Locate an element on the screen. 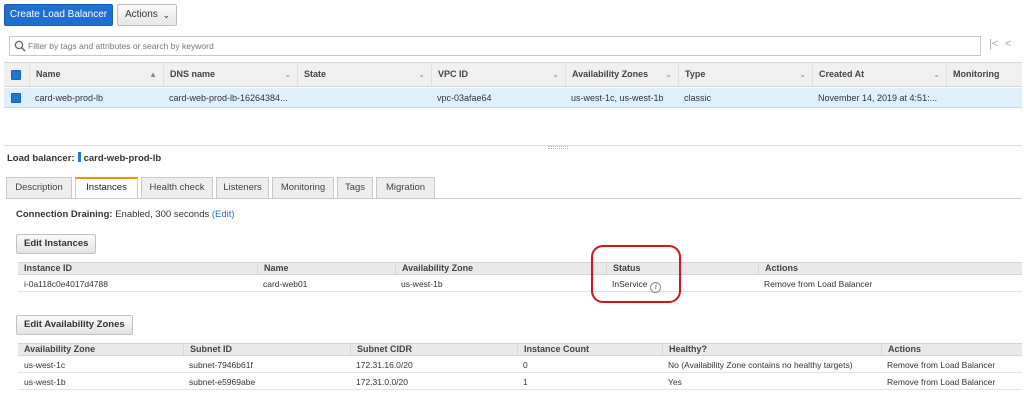 This screenshot has width=1024, height=400. detail-title: Load balancer: card-web-prod-lb is located at coordinates (84, 158).